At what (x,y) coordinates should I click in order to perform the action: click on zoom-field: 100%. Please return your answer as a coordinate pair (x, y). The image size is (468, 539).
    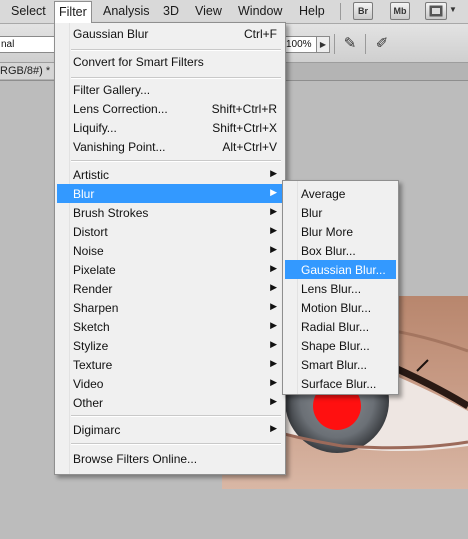
    Looking at the image, I should click on (300, 44).